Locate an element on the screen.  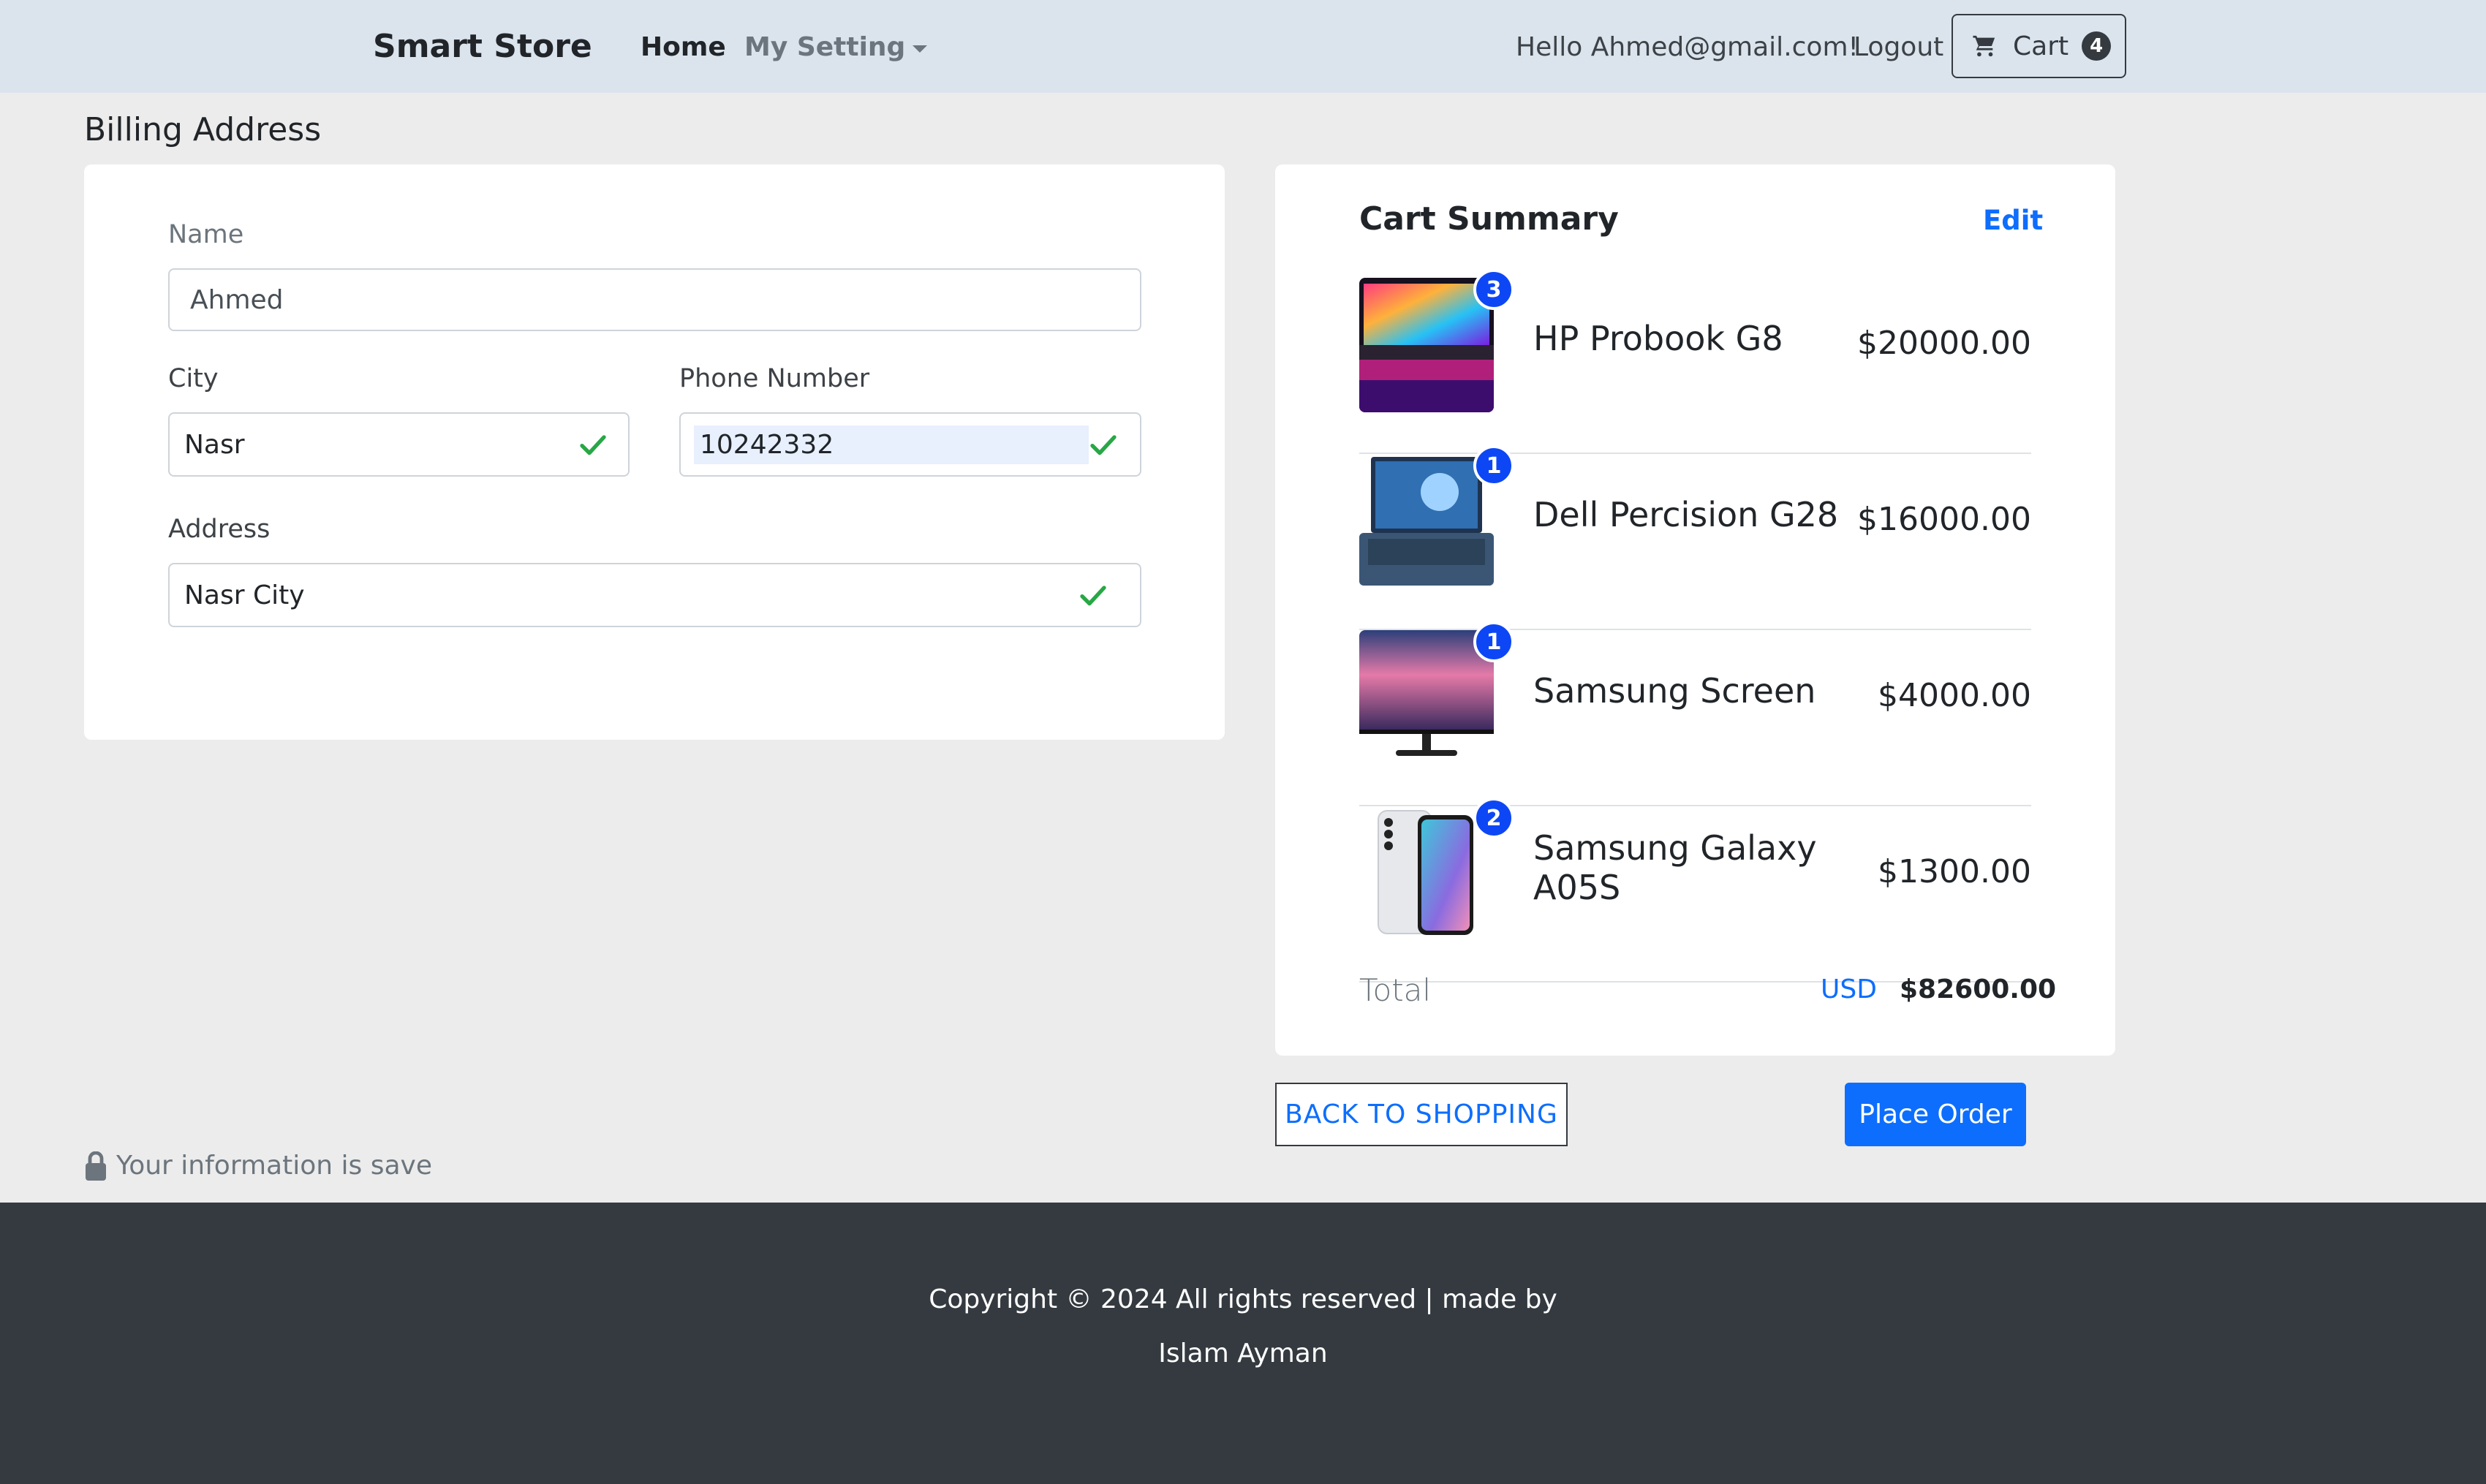
city-label: City is located at coordinates (193, 379).